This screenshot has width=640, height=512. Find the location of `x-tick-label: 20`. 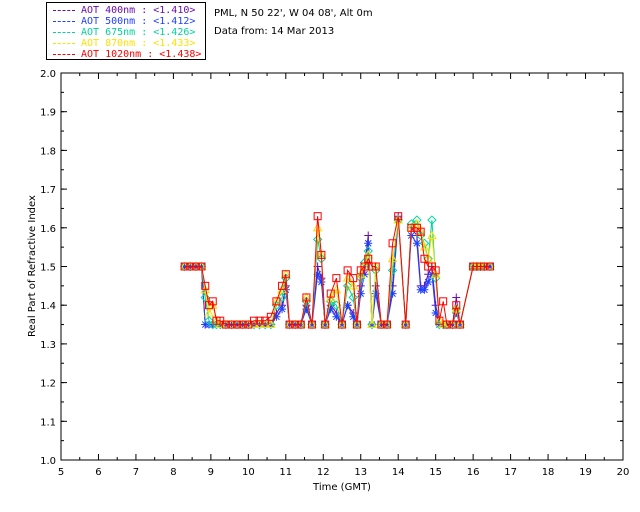

x-tick-label: 20 is located at coordinates (623, 472).